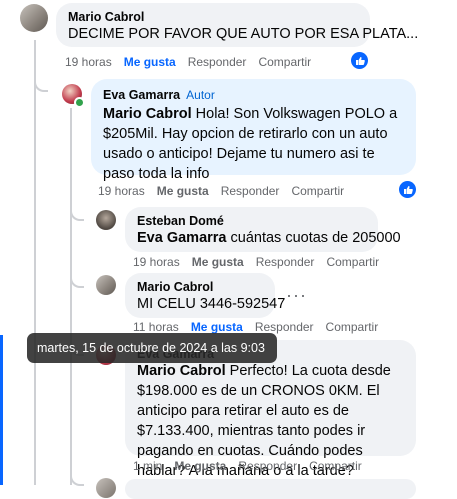 Image resolution: width=457 pixels, height=499 pixels. I want to click on comment-time: 1 min, so click(147, 466).